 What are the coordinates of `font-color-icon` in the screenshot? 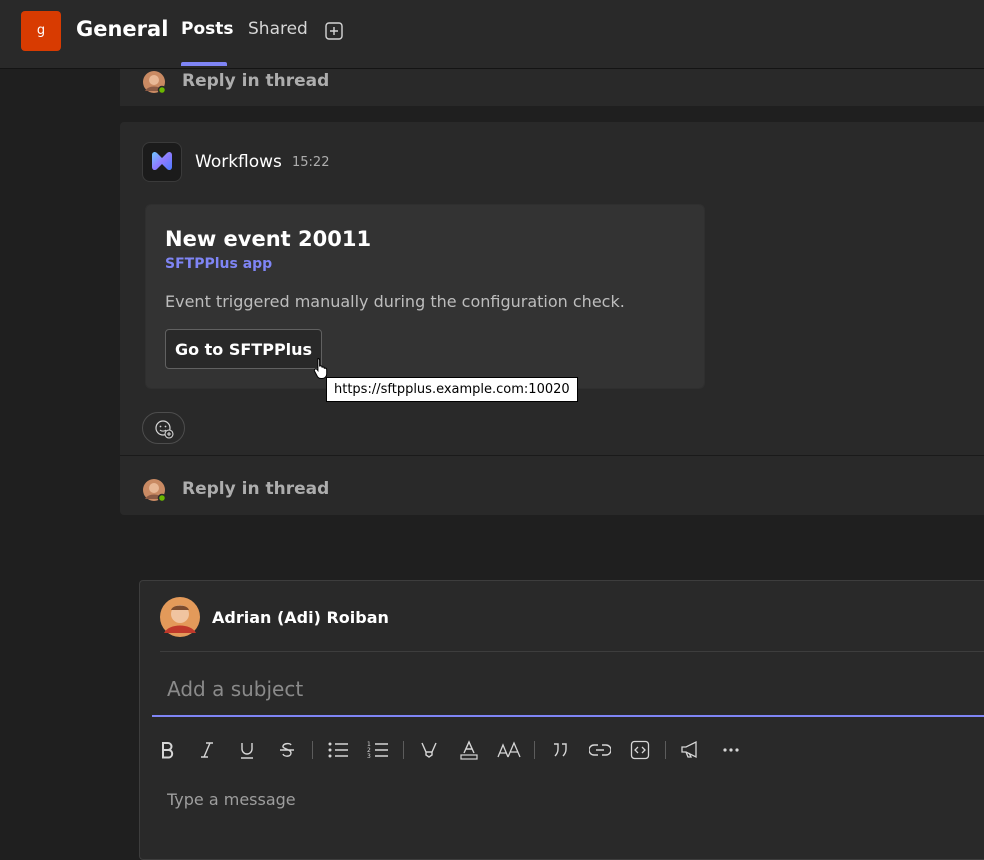 It's located at (469, 750).